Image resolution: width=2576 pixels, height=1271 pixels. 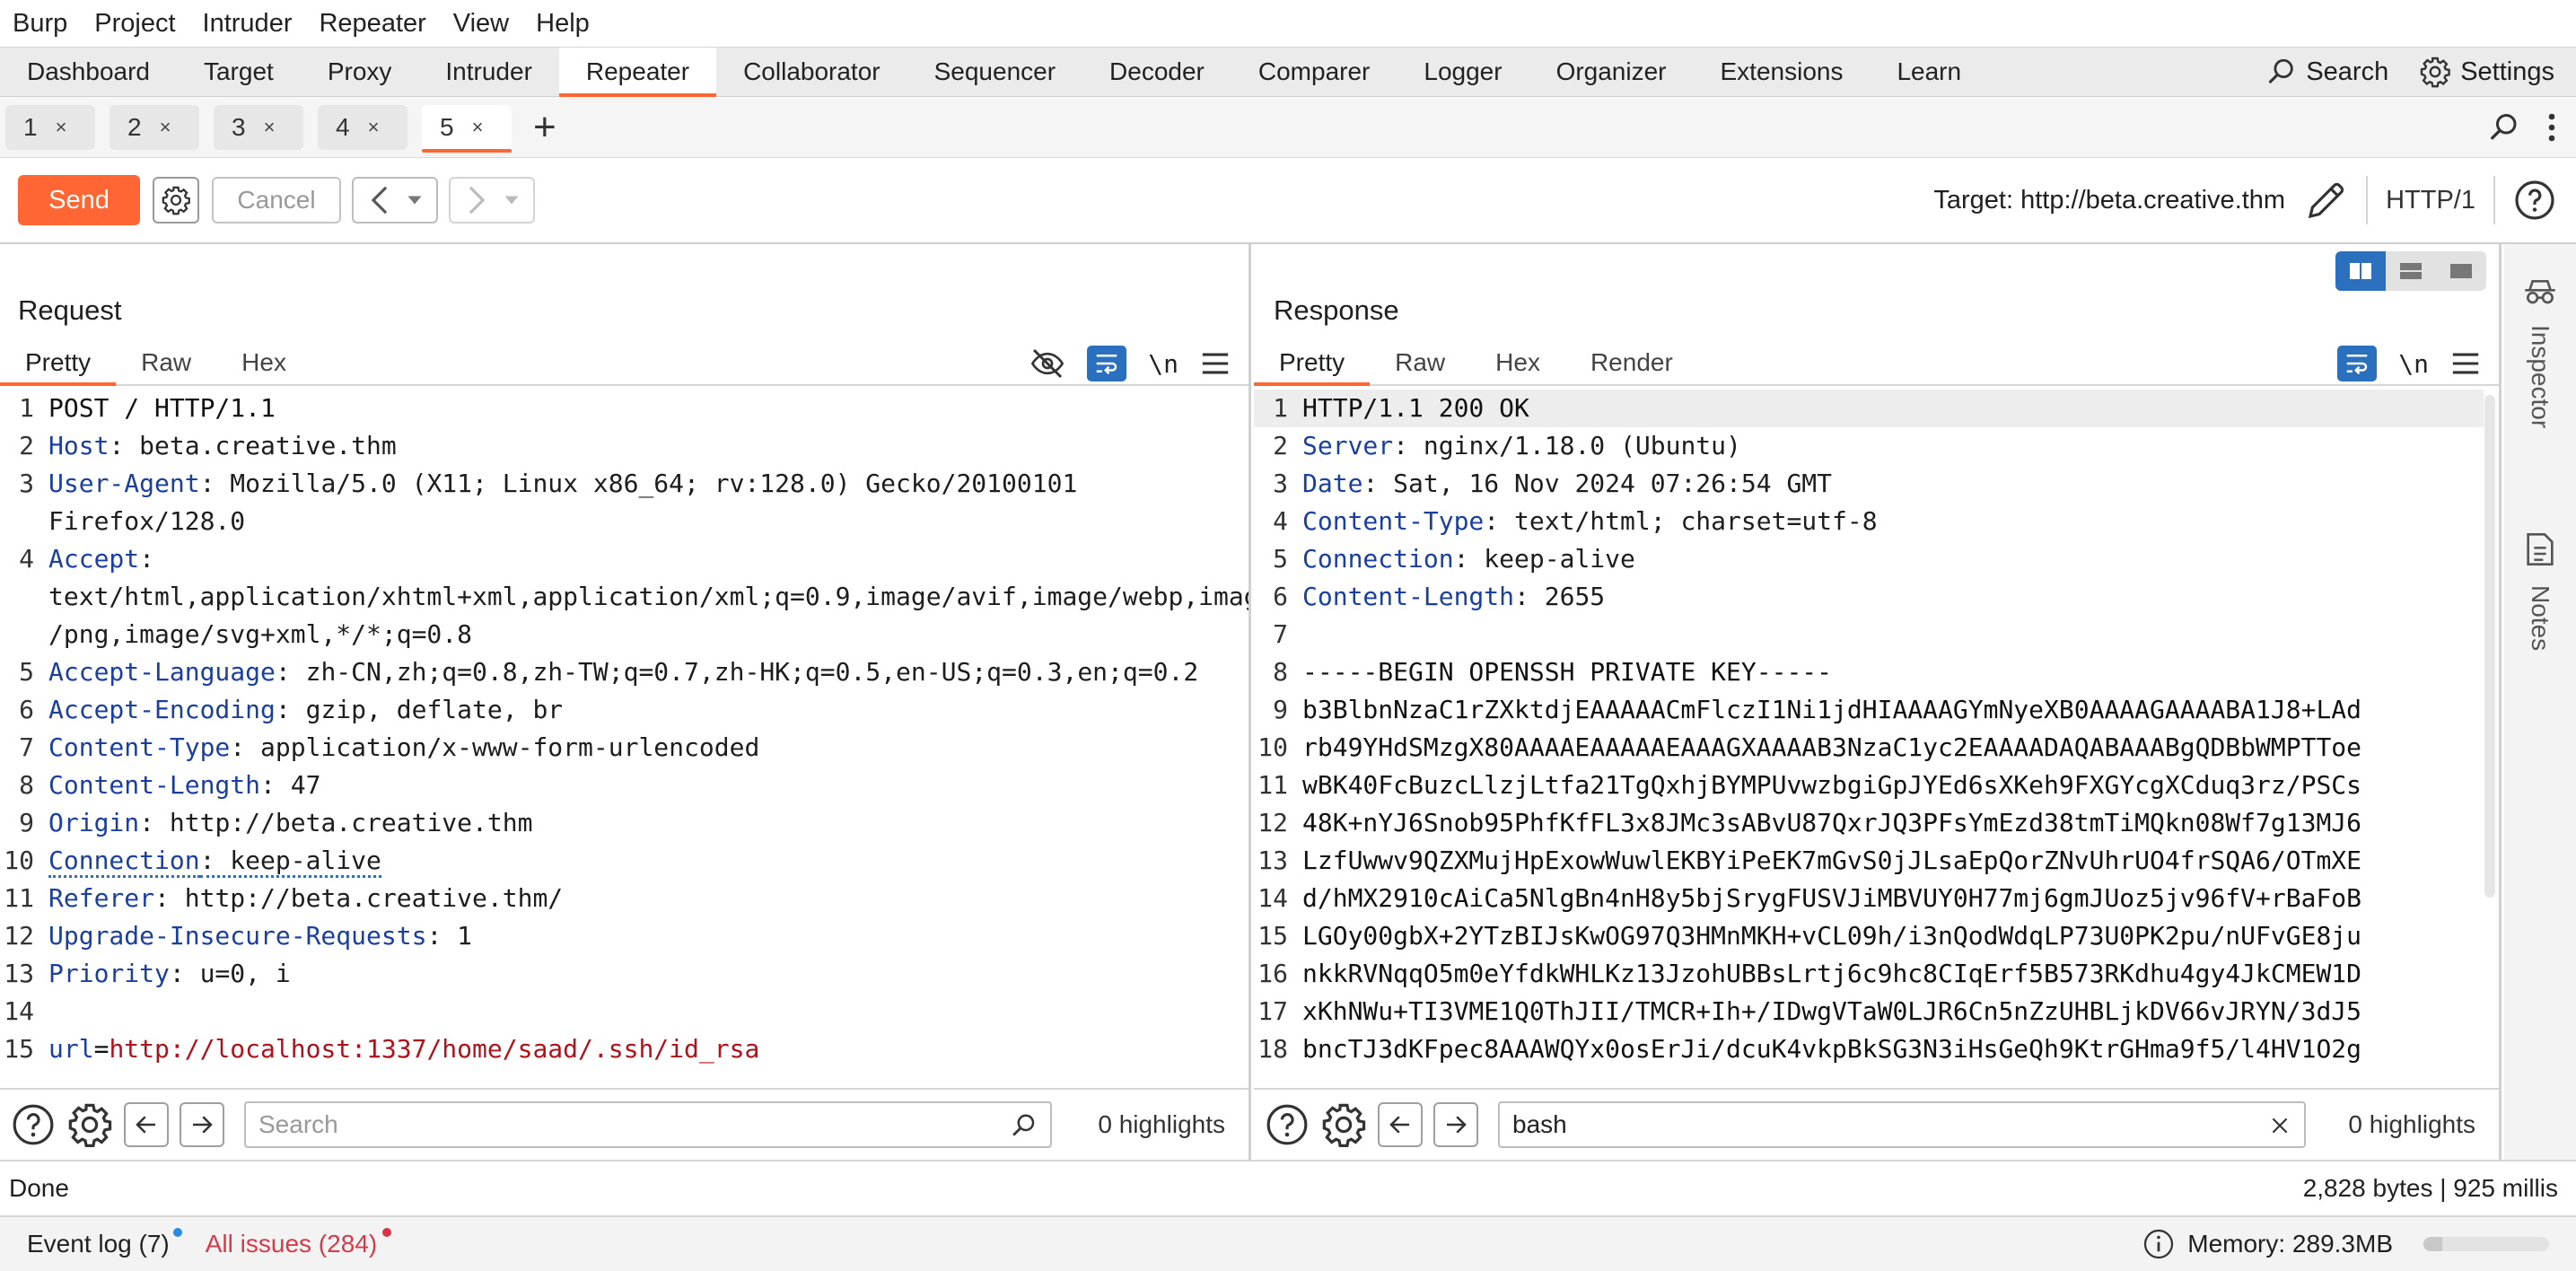 I want to click on all-issues-button: All issues (284), so click(x=299, y=1243).